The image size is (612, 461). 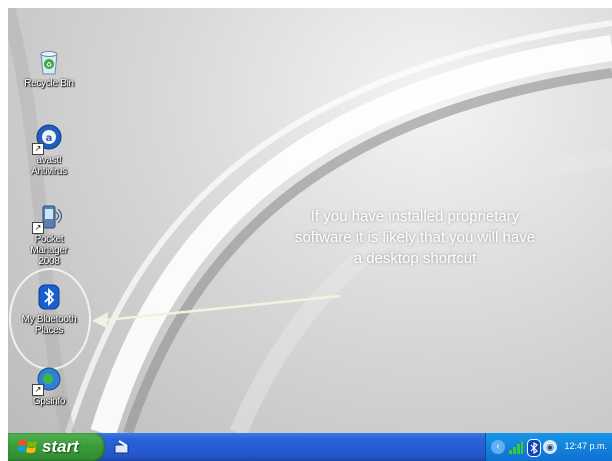 I want to click on svg-text: a, so click(x=49, y=138).